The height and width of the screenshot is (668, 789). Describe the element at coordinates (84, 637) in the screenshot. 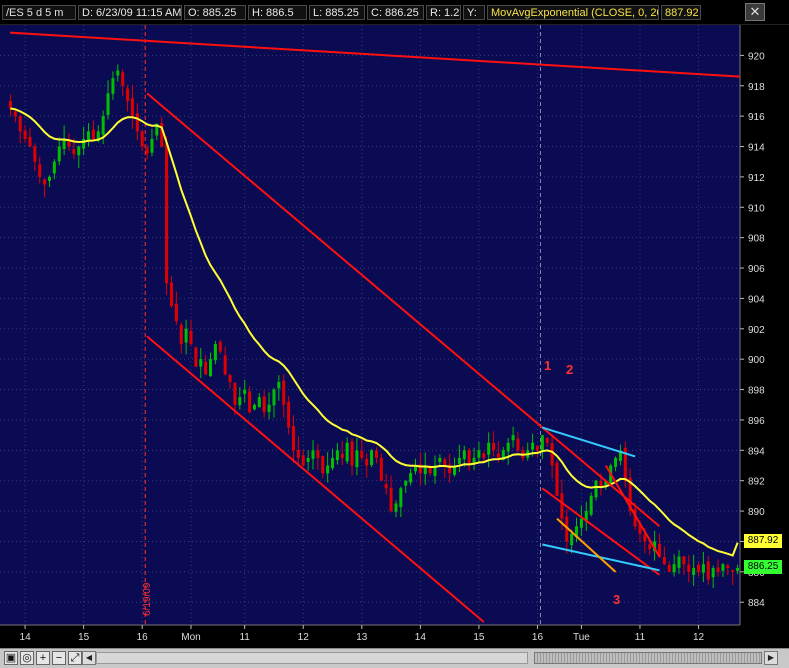

I see `x-tick-label: 15` at that location.